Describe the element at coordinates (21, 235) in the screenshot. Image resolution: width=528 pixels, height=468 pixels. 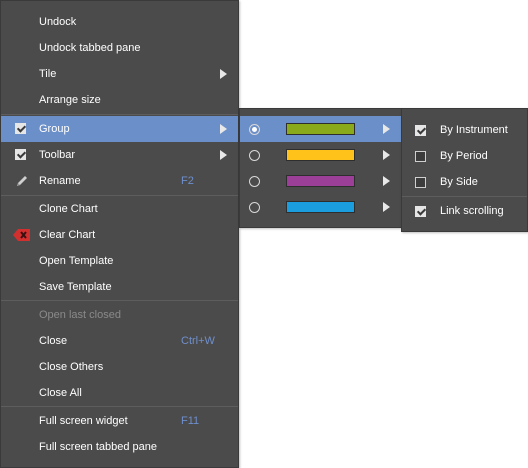
I see `clear-eraser-icon` at that location.